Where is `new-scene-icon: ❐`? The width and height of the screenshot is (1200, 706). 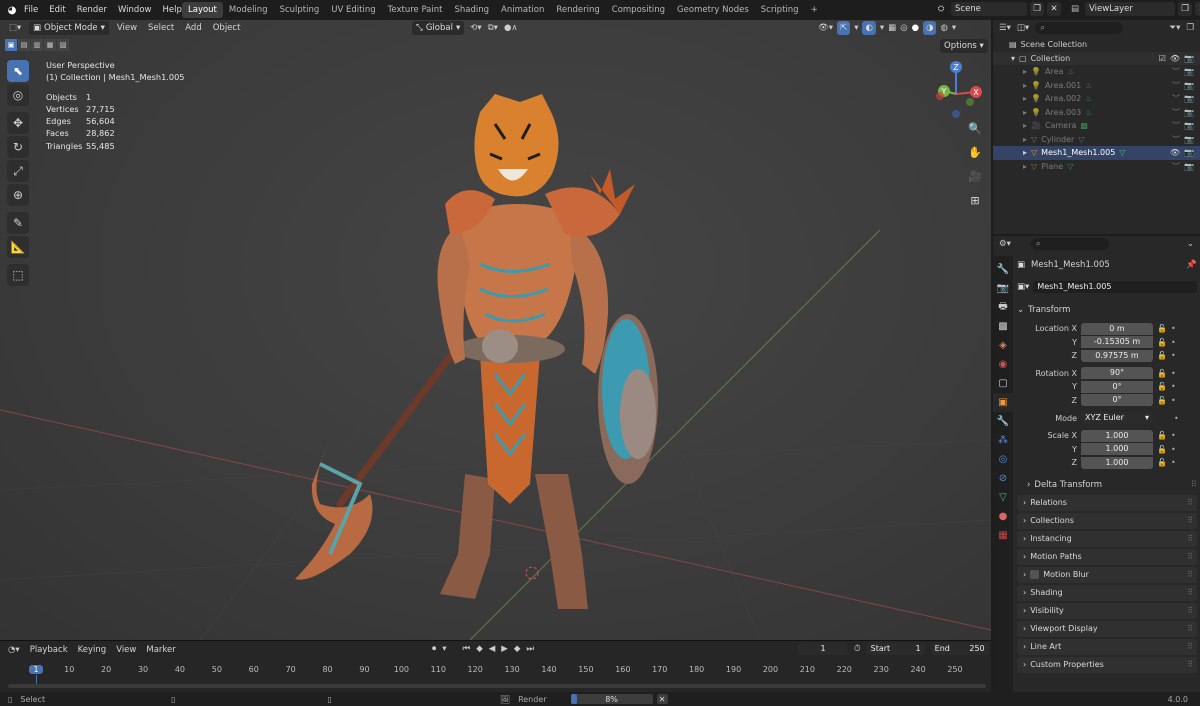 new-scene-icon: ❐ is located at coordinates (1037, 9).